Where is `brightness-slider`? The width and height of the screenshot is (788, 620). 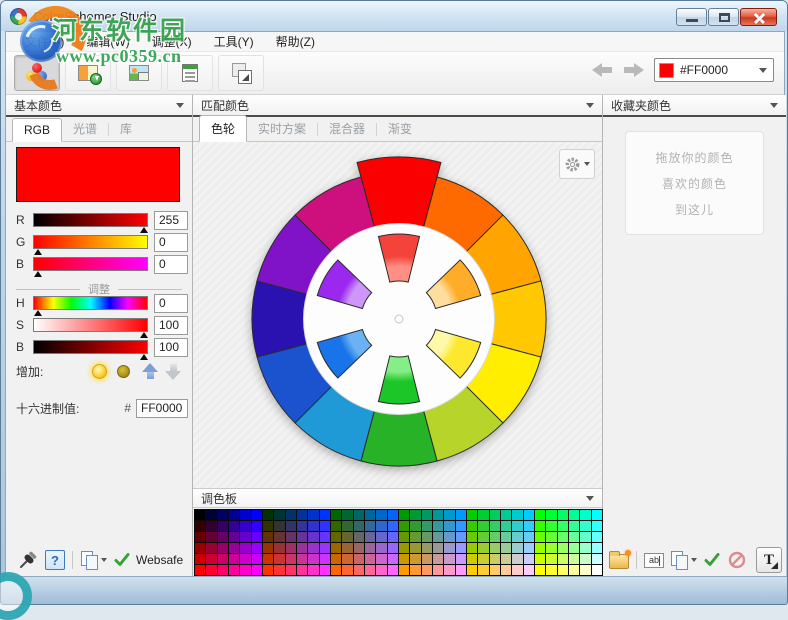
brightness-slider is located at coordinates (90, 350).